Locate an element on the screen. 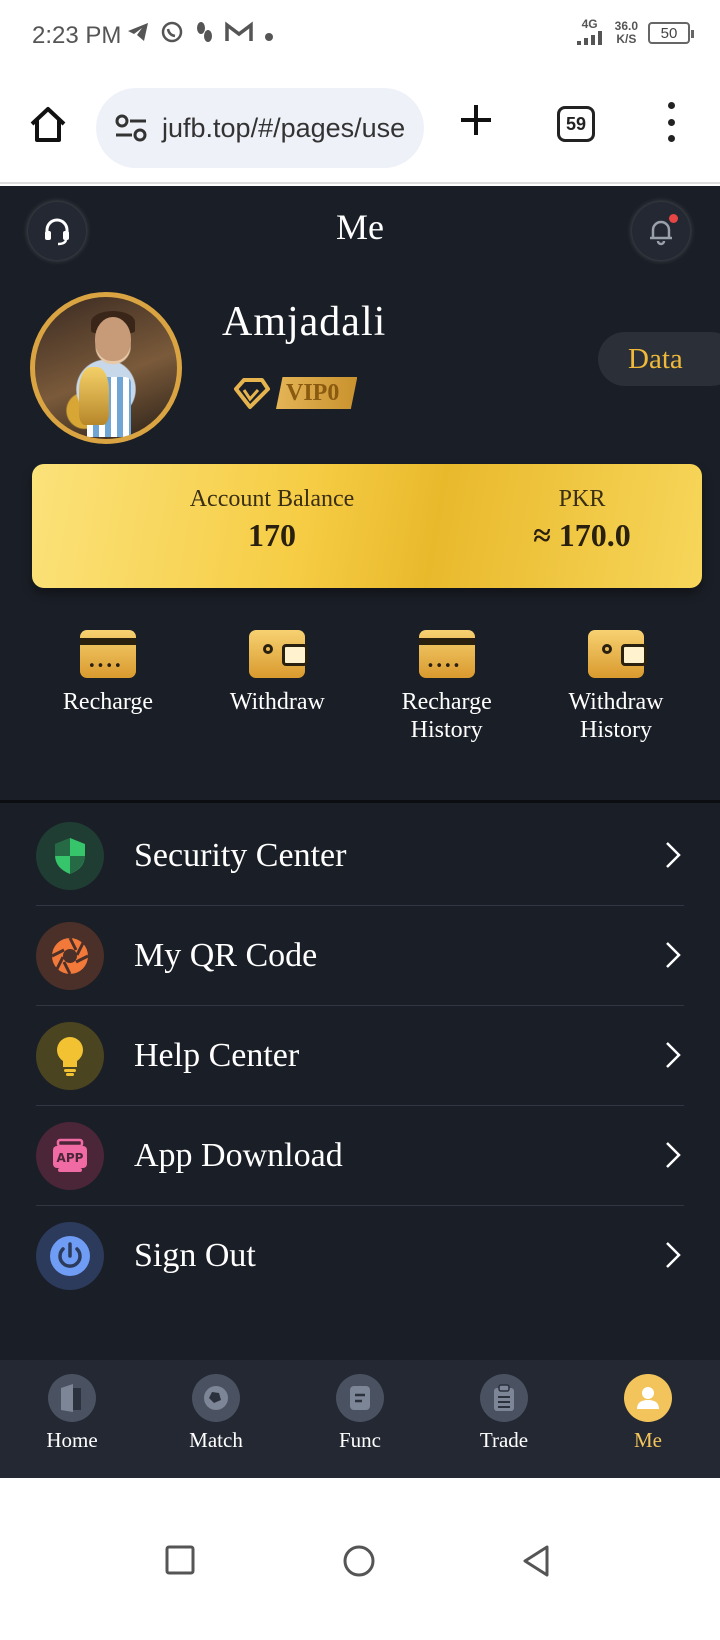 This screenshot has height=1640, width=720. recharge-button: Recharge is located at coordinates (108, 687).